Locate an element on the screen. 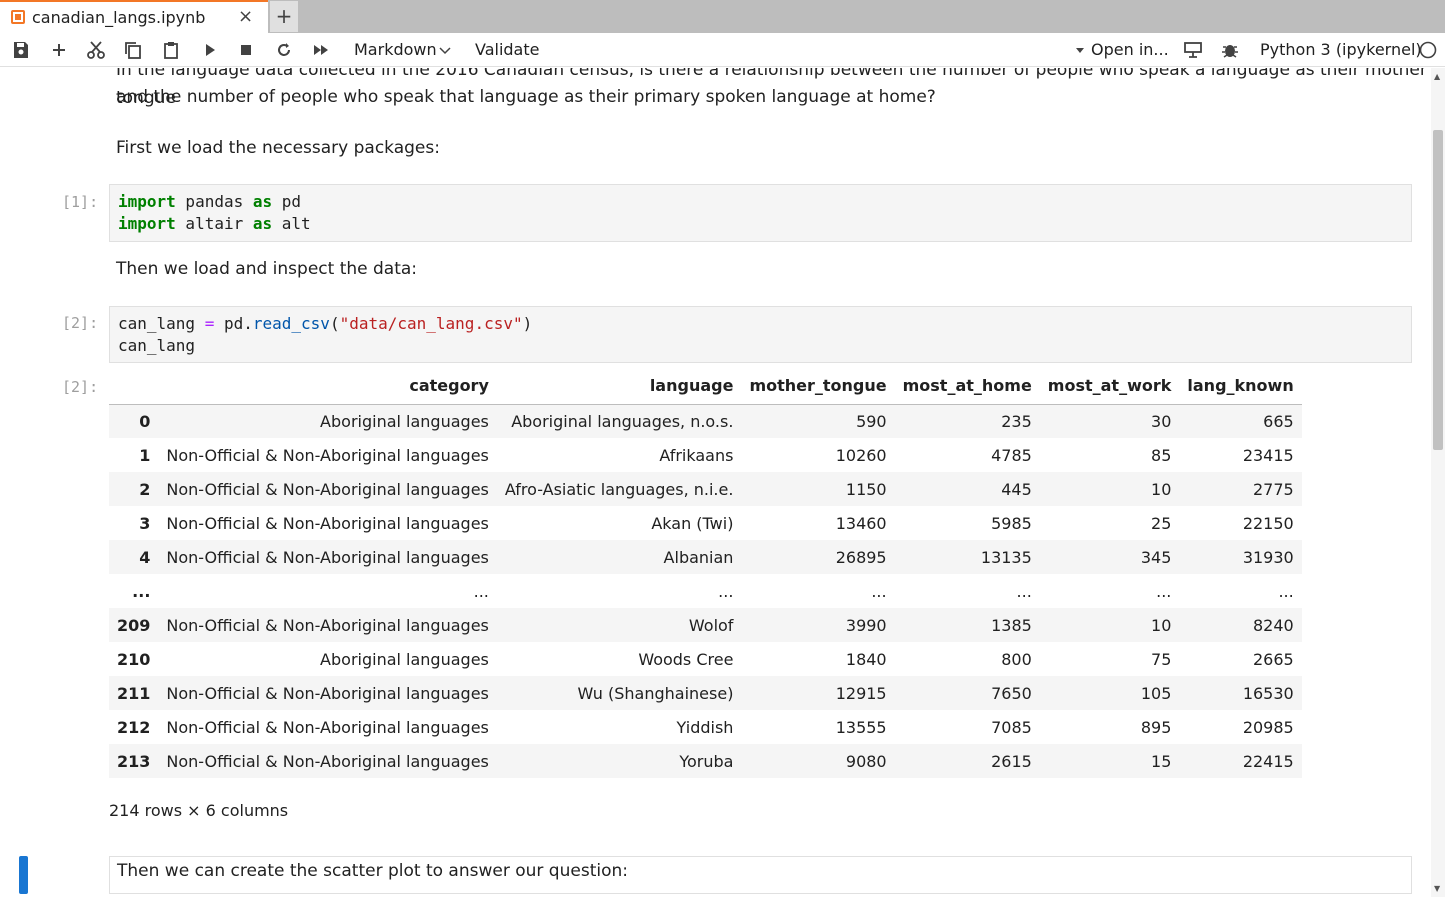  code-text: ( is located at coordinates (334, 323).